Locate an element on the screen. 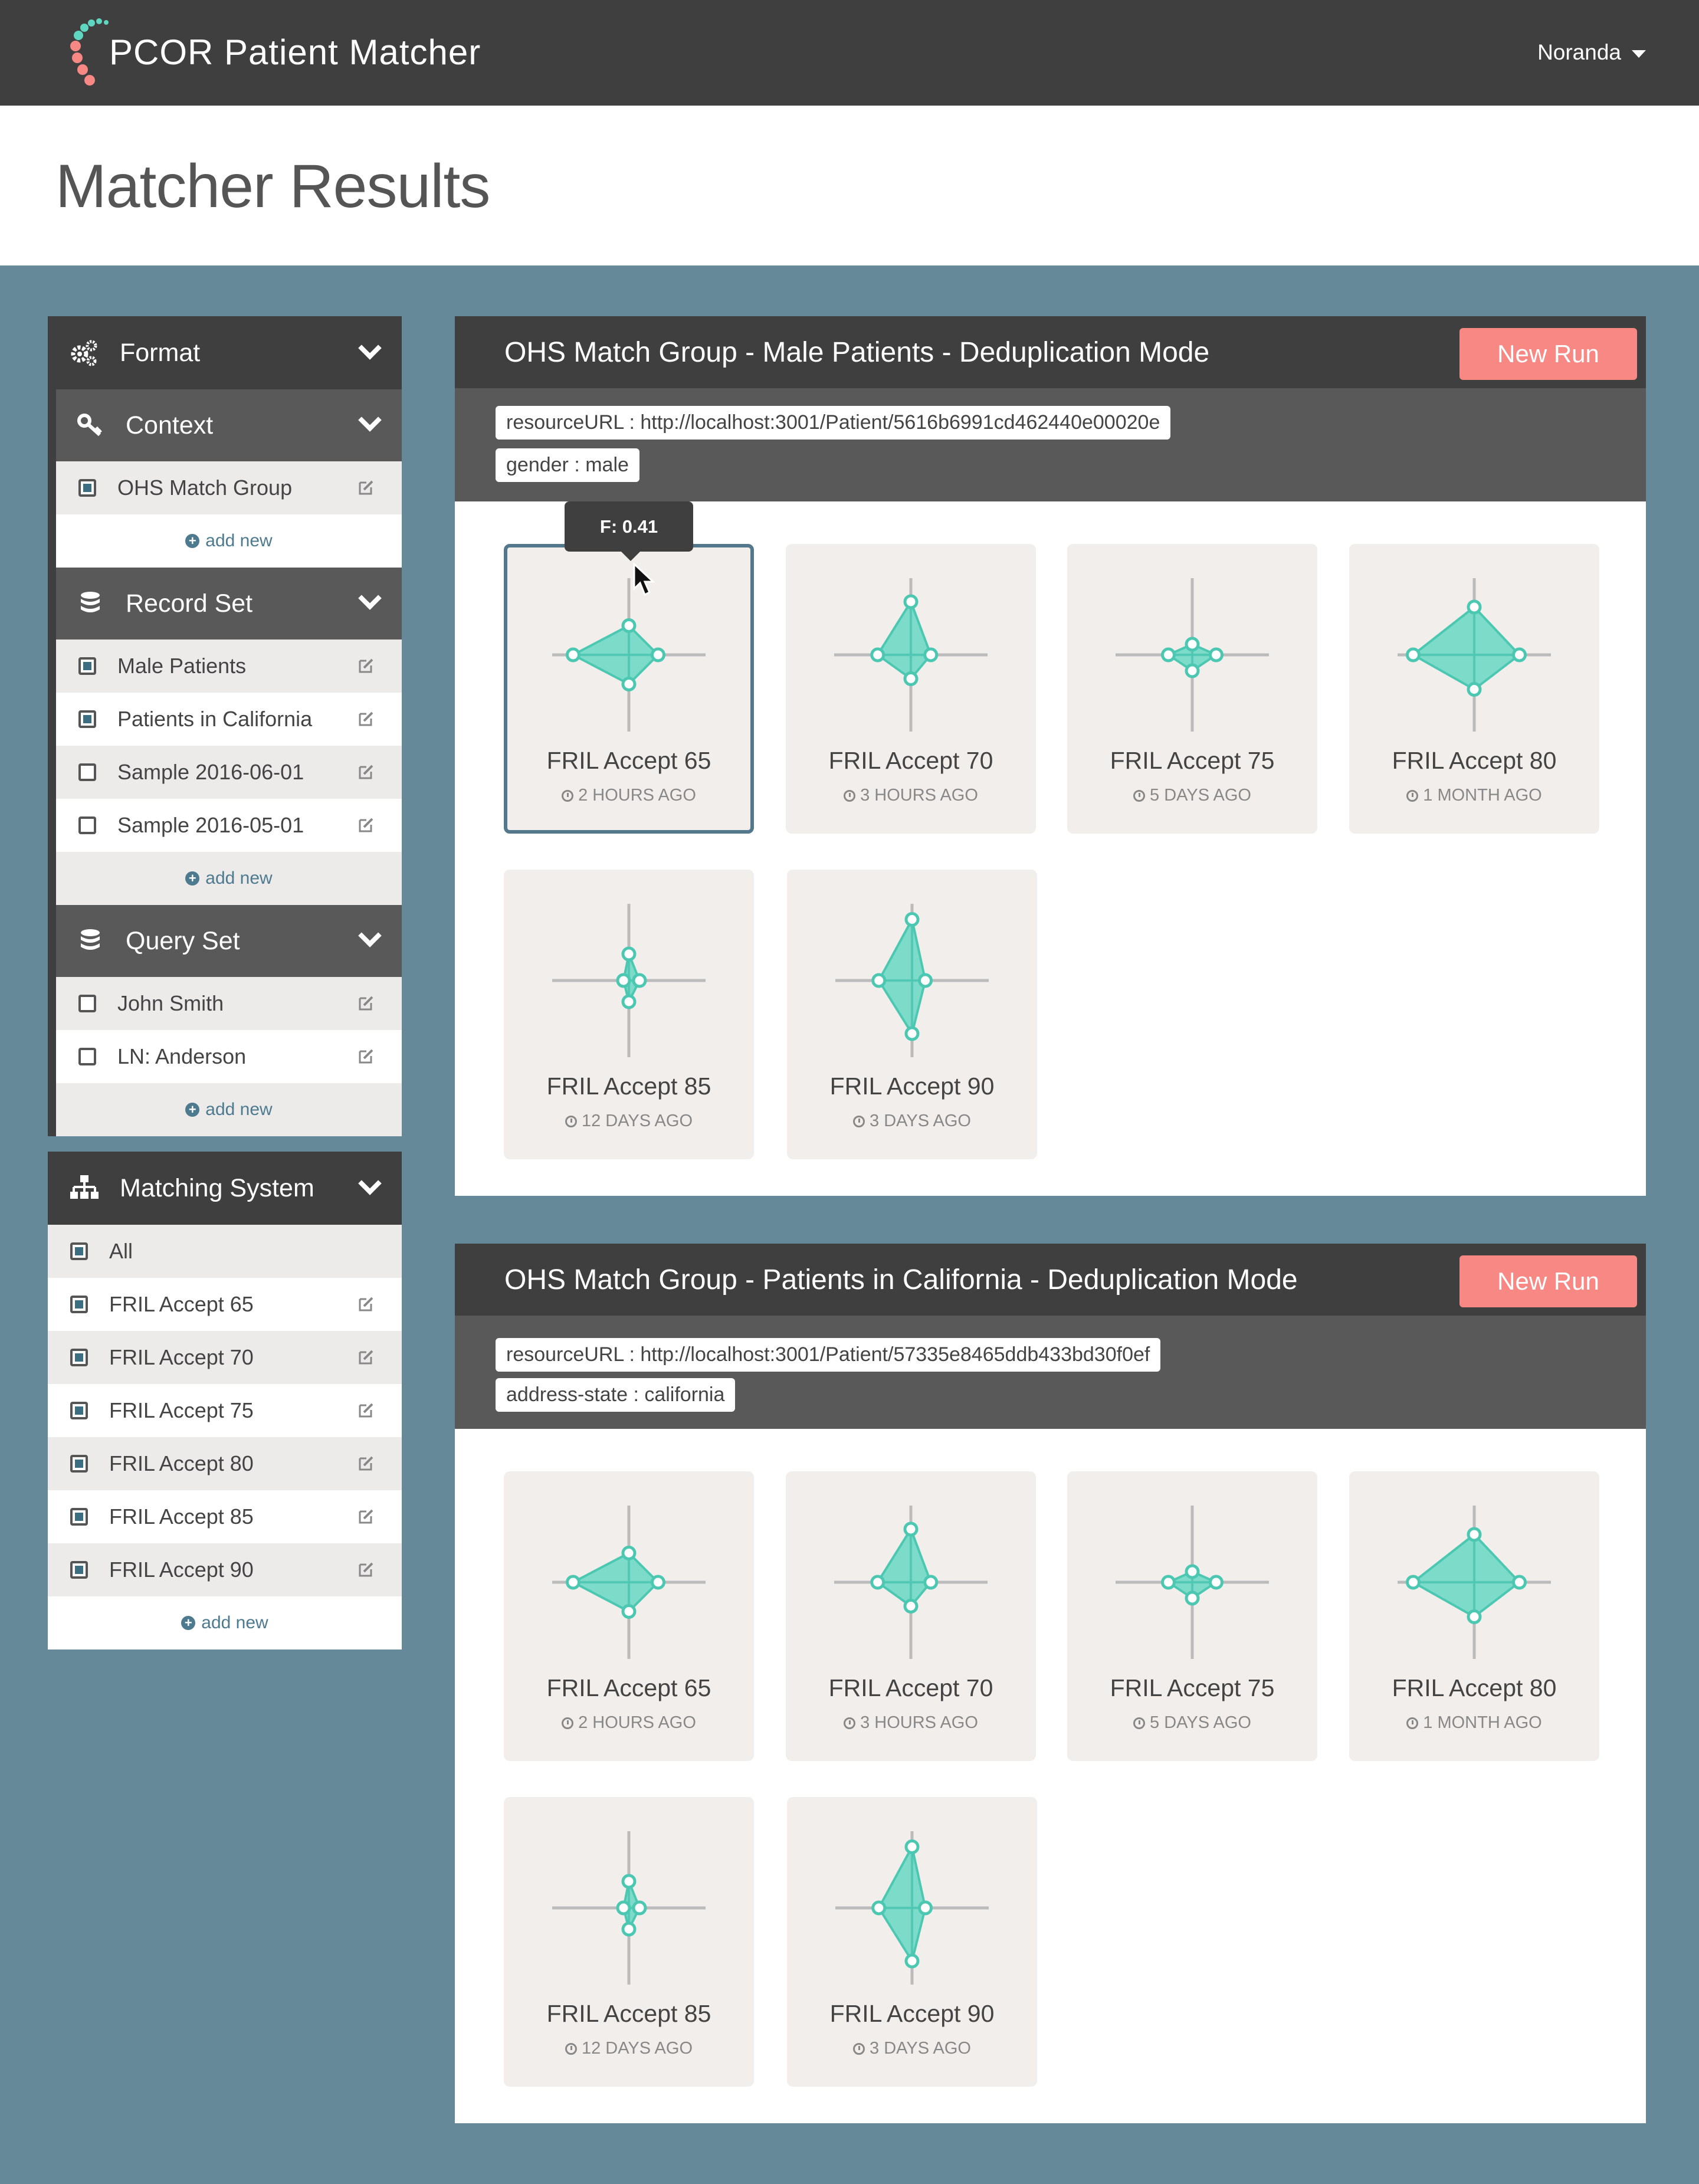 This screenshot has width=1699, height=2184. card-timestamp: 3 HOURS AGO is located at coordinates (911, 1723).